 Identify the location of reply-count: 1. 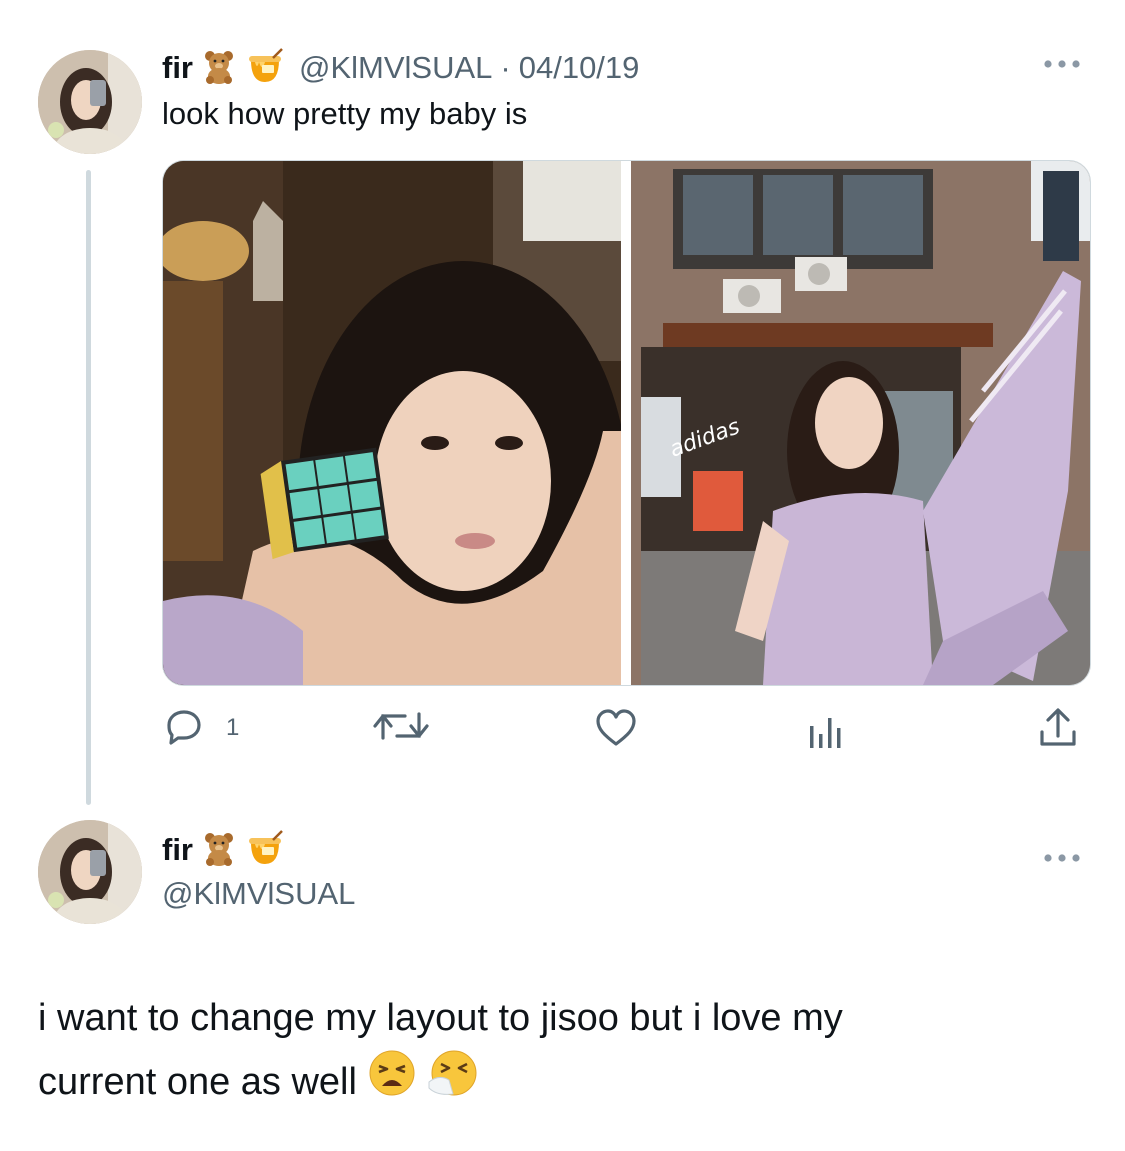
(233, 727).